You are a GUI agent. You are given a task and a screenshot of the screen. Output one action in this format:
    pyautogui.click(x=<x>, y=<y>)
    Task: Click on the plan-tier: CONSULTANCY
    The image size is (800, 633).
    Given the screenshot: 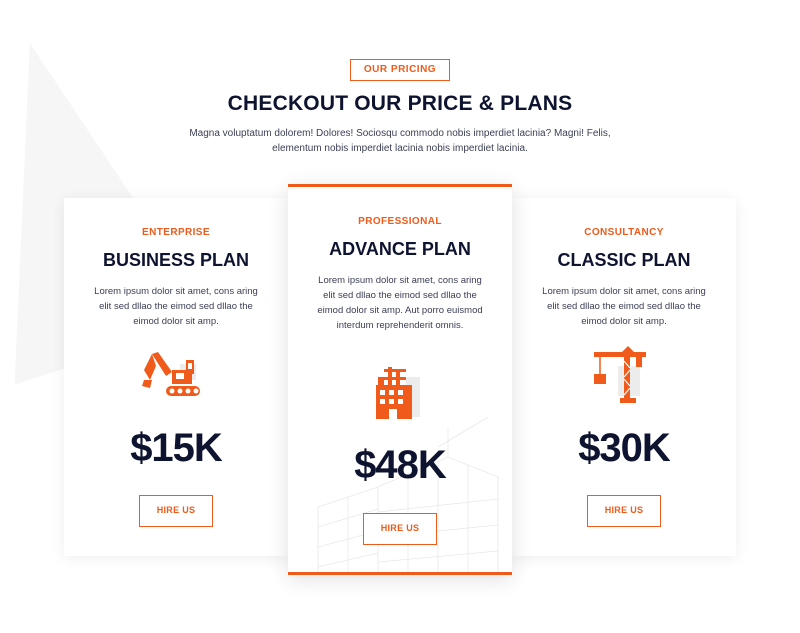 What is the action you would take?
    pyautogui.click(x=624, y=232)
    